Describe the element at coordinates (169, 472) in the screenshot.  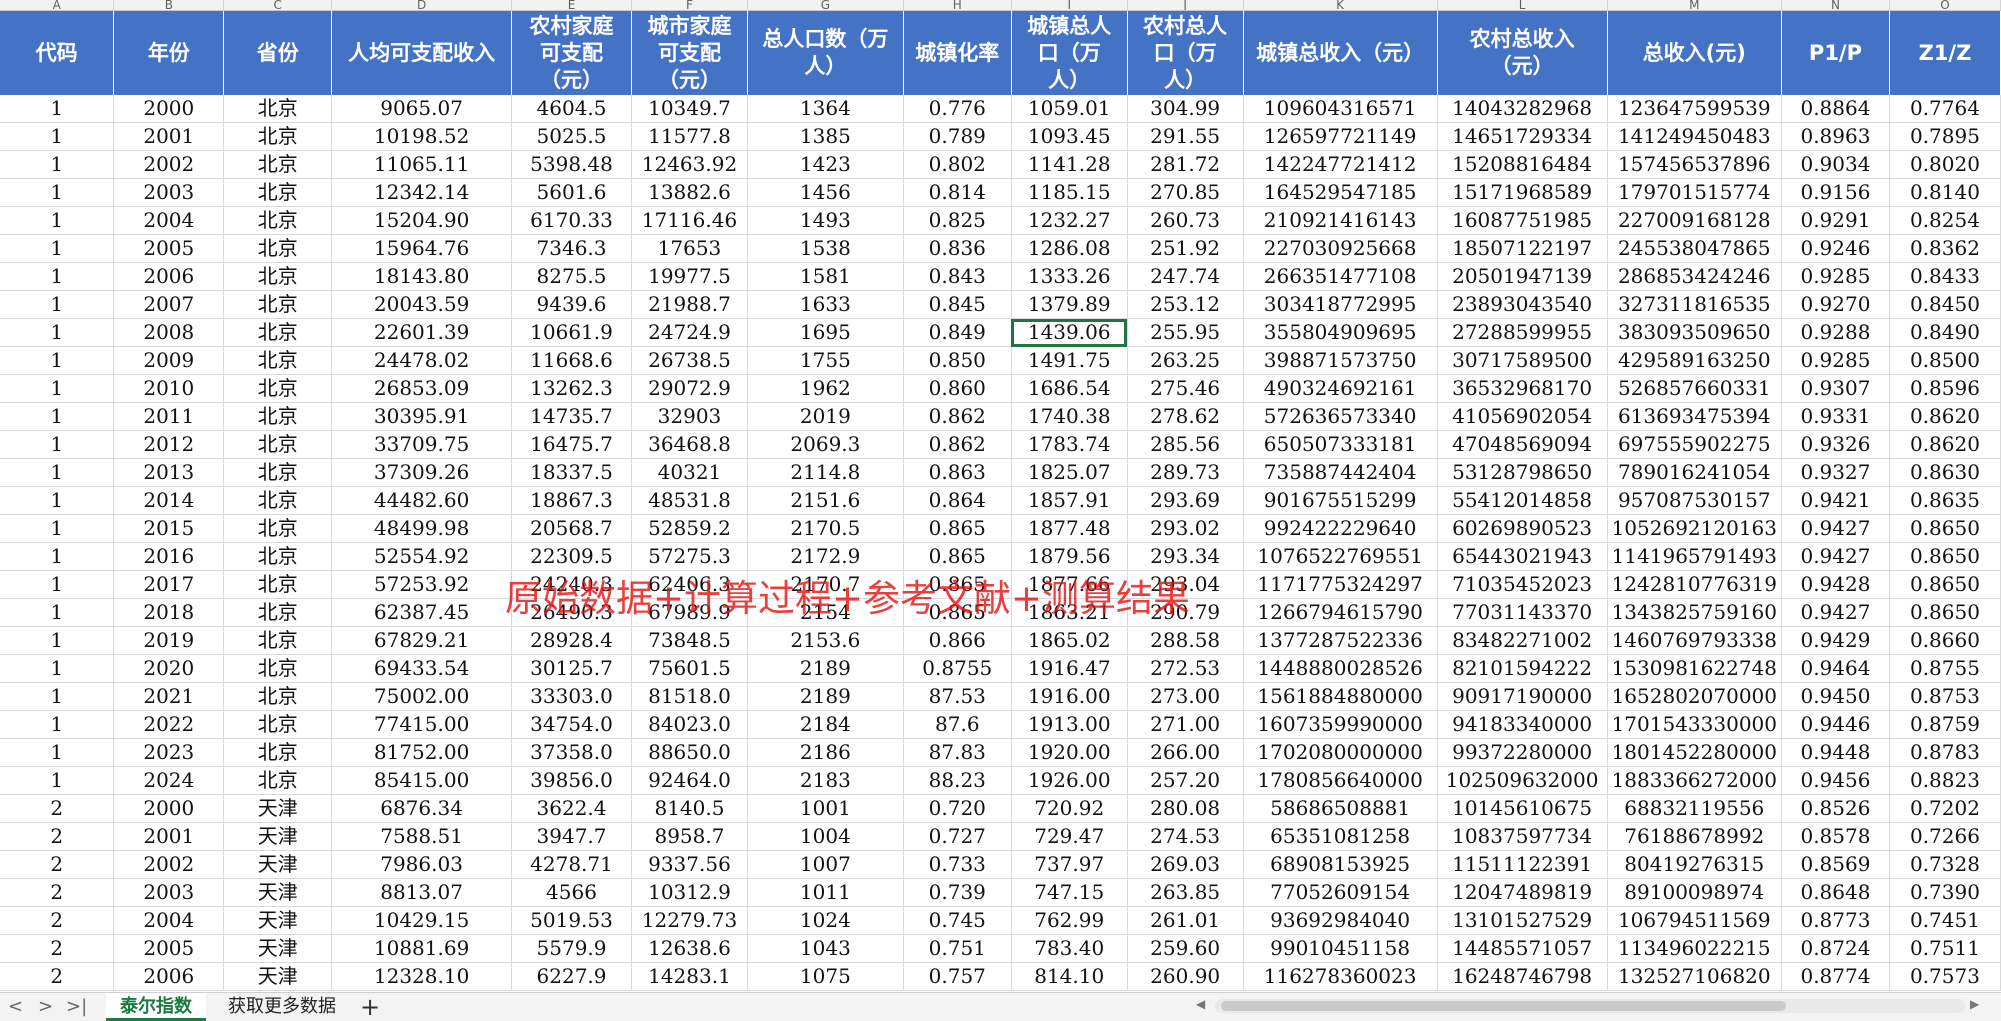
I see `table-cell: 2013` at that location.